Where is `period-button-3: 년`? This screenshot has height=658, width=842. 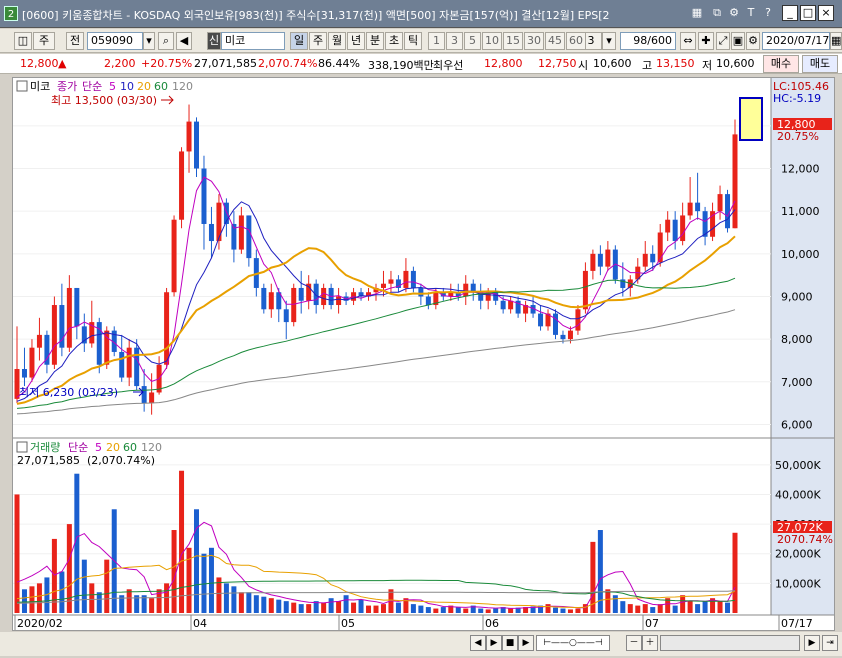
period-button-3: 년 is located at coordinates (356, 41).